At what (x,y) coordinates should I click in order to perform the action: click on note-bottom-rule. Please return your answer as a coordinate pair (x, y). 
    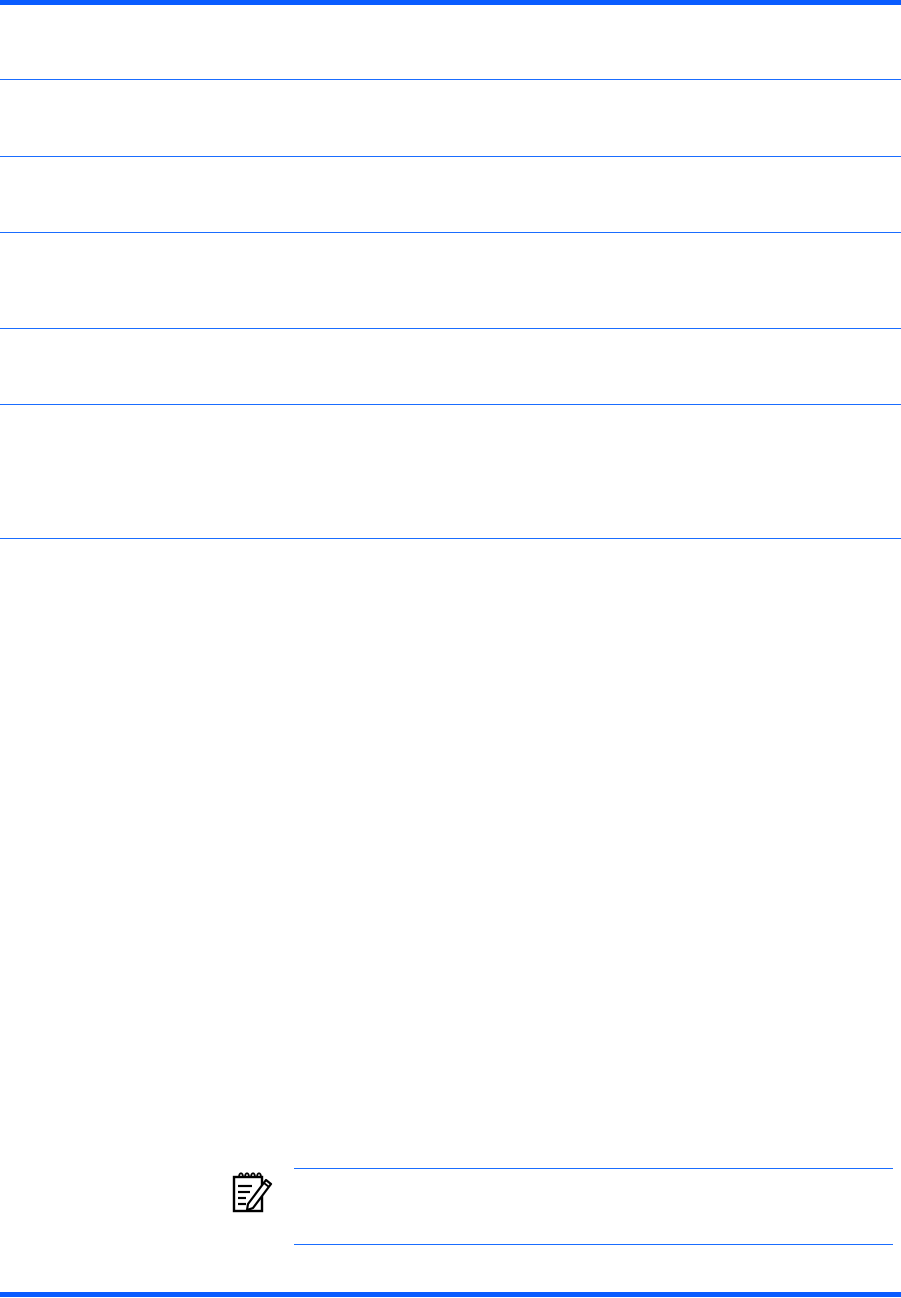
    Looking at the image, I should click on (593, 1244).